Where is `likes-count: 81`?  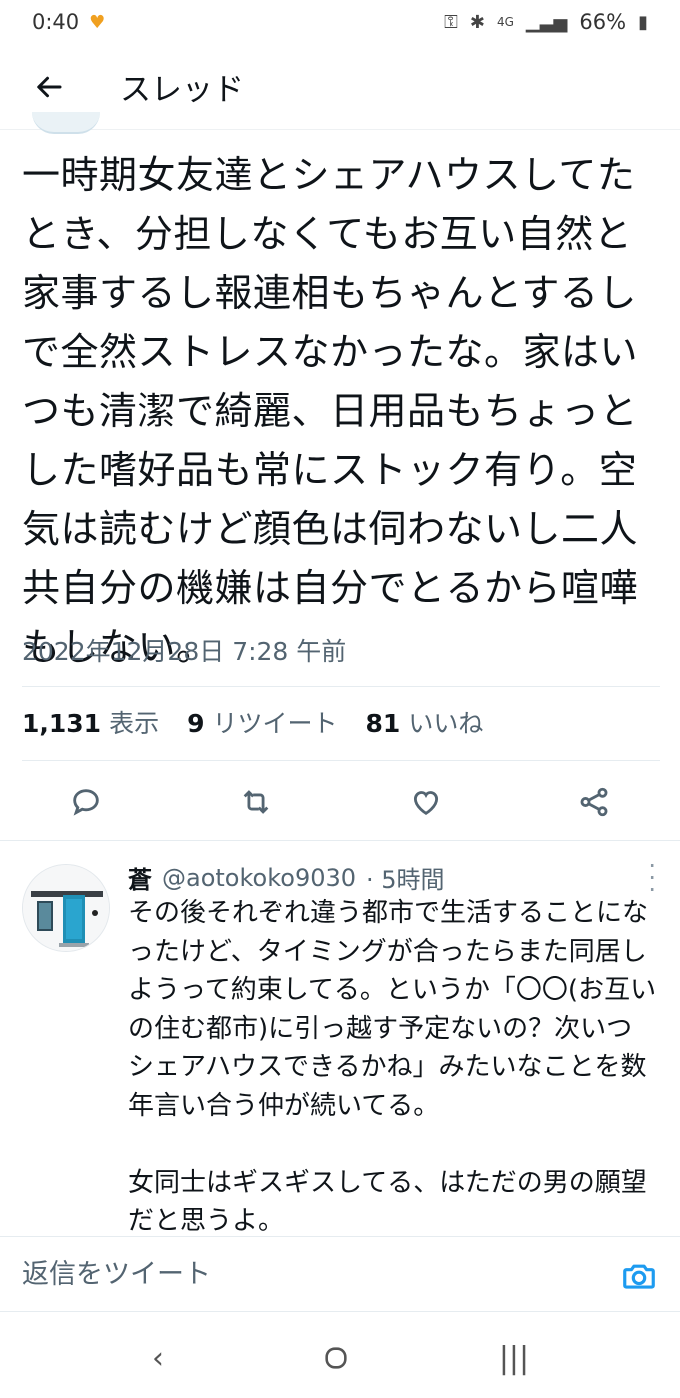
likes-count: 81 is located at coordinates (383, 723).